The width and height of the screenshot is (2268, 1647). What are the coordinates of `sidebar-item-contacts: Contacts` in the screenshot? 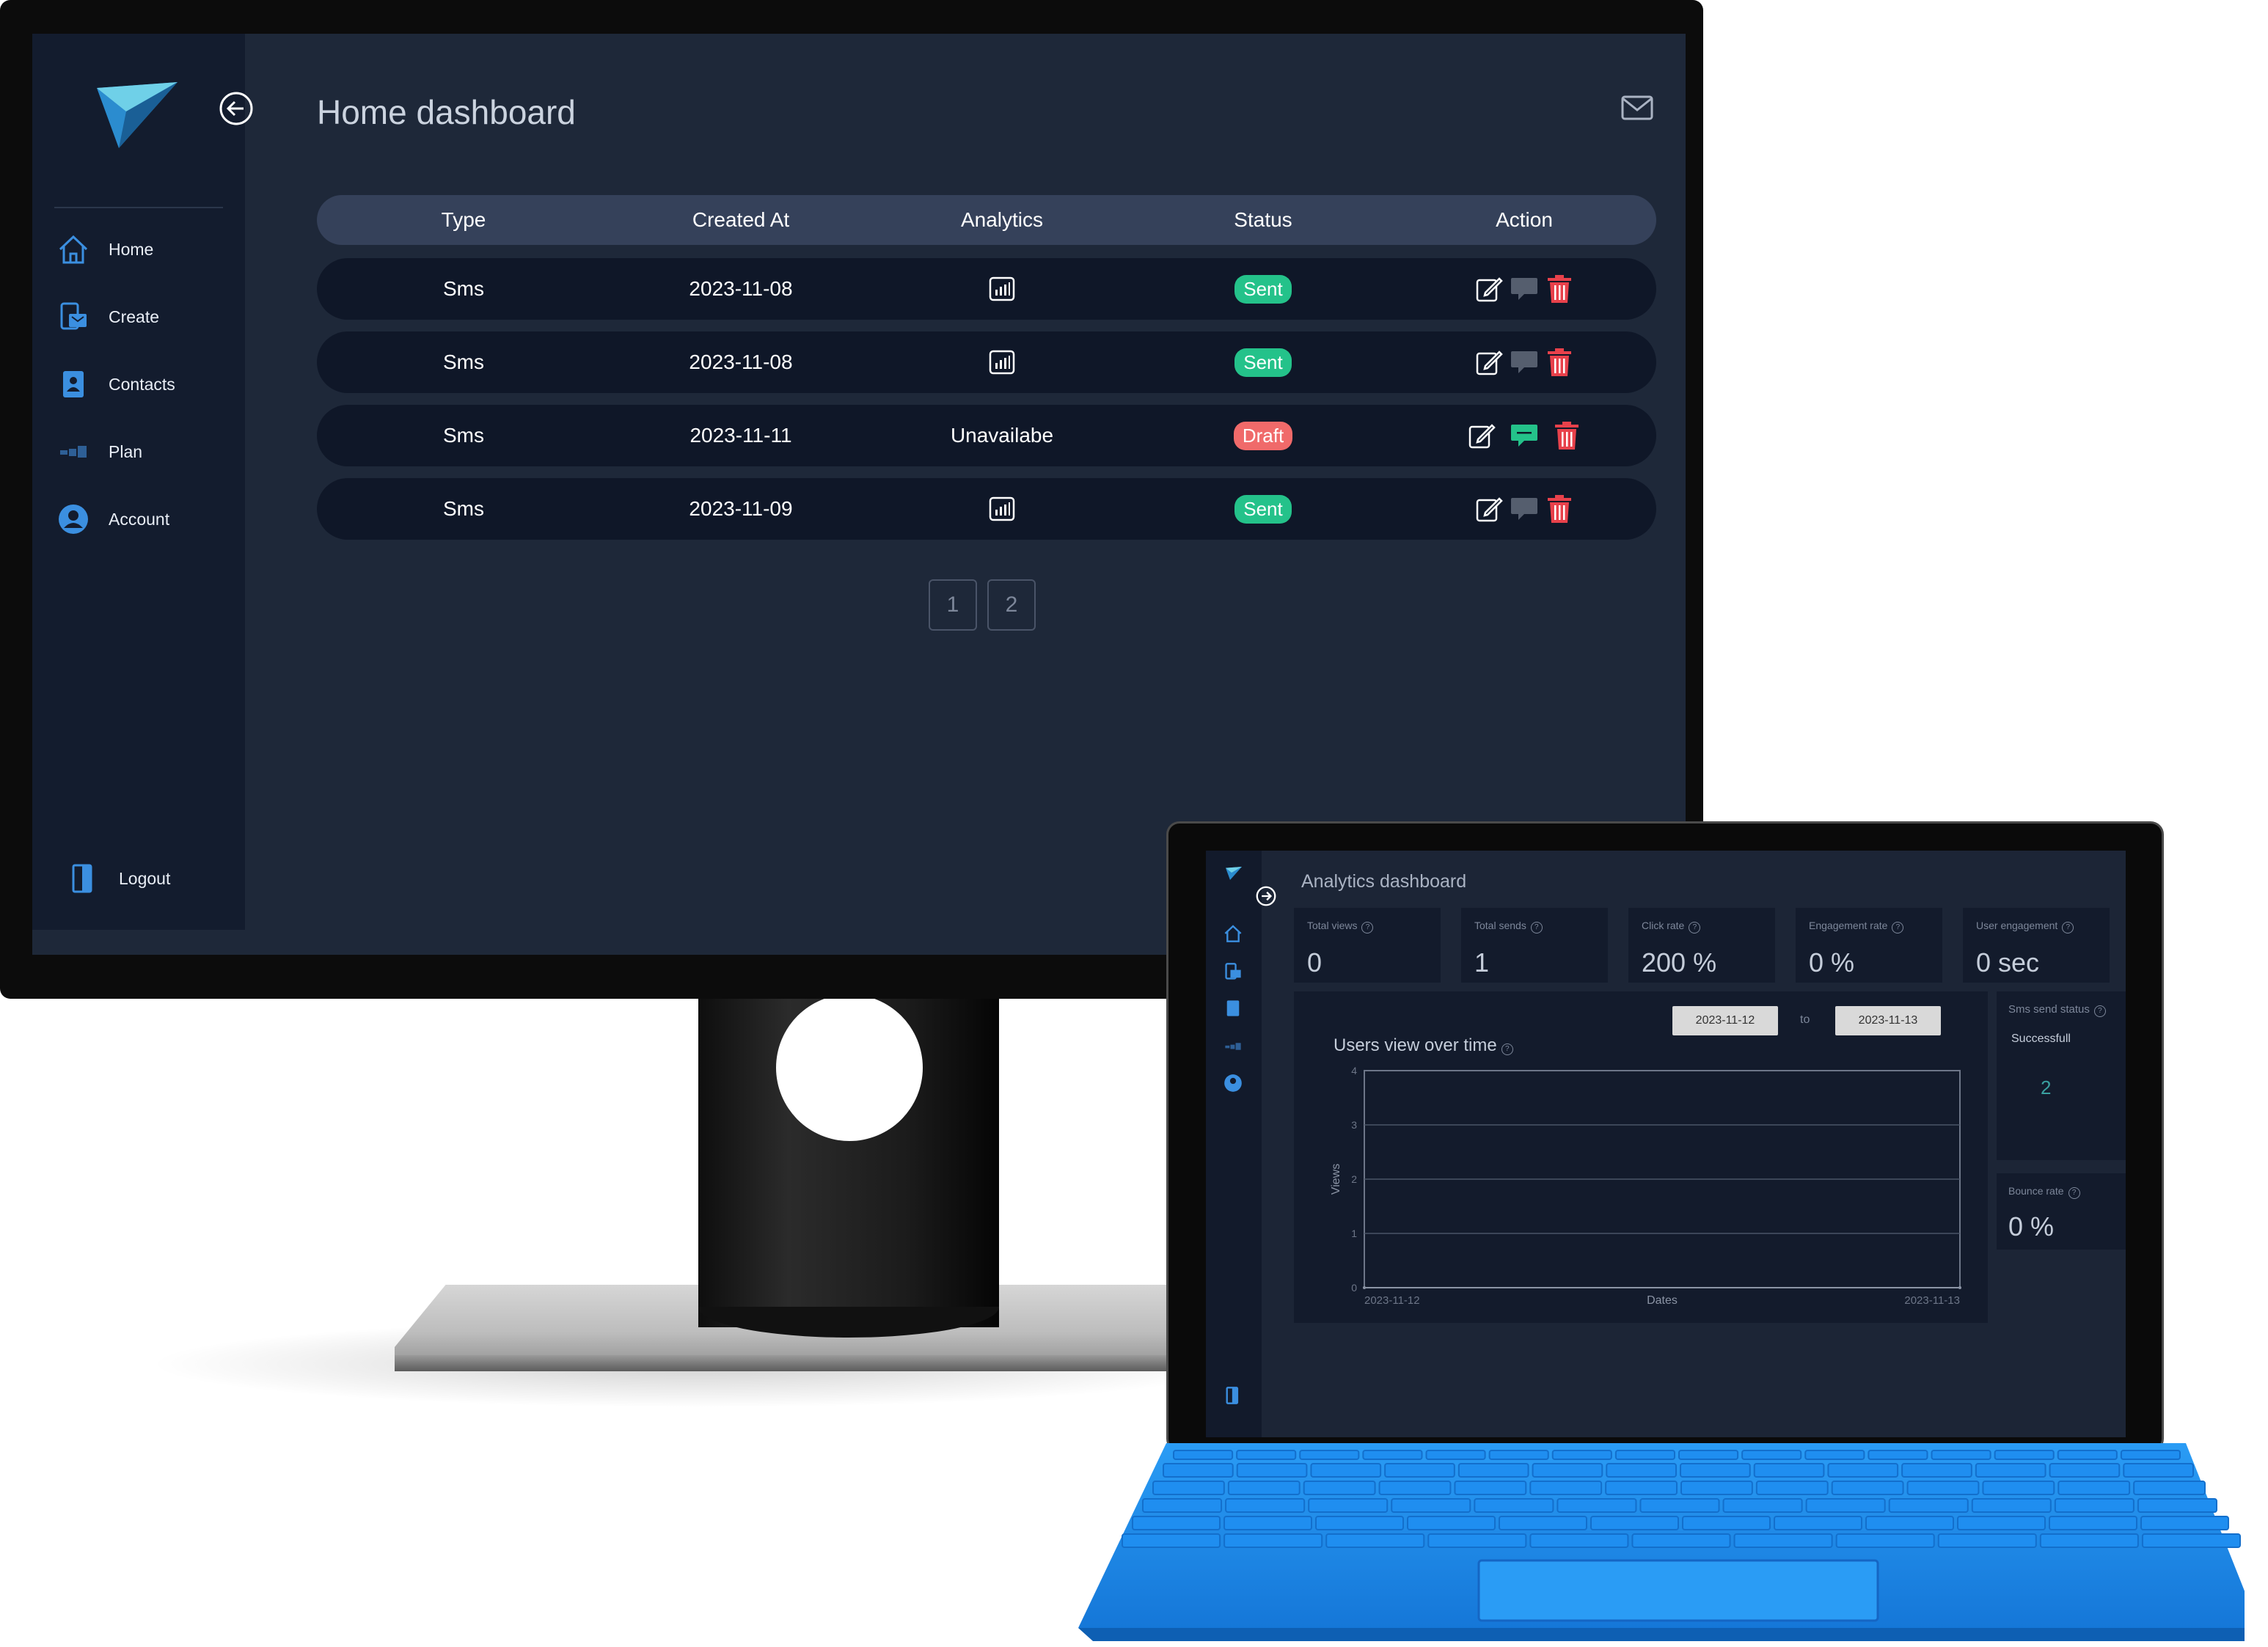 It's located at (144, 384).